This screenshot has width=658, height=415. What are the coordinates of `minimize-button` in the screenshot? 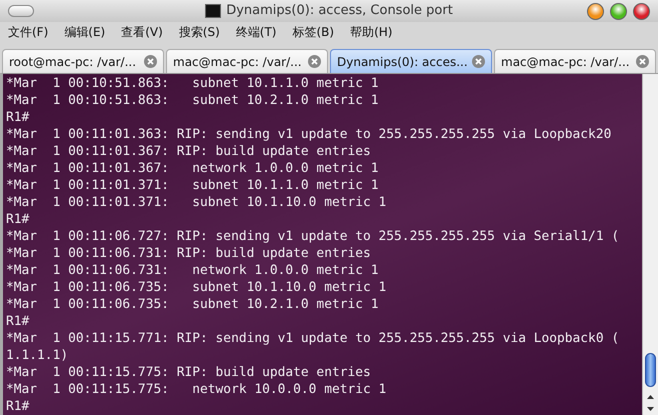 It's located at (595, 11).